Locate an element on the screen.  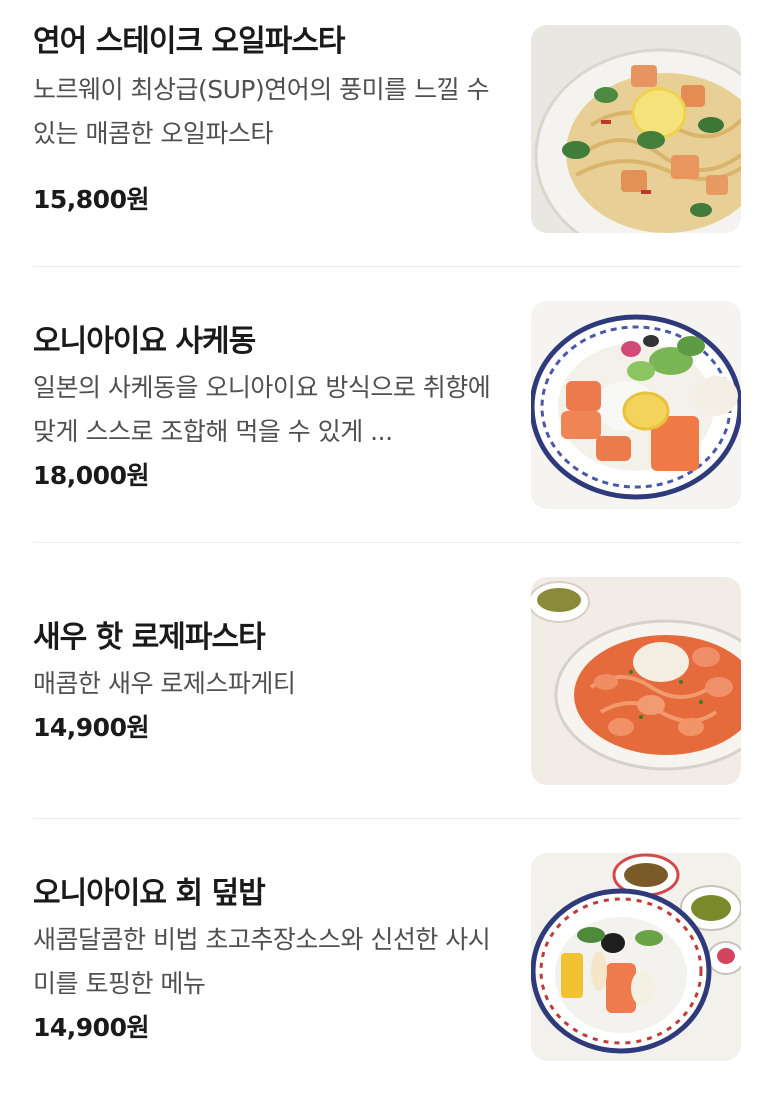
shrimp-rose-pasta-photo is located at coordinates (636, 681).